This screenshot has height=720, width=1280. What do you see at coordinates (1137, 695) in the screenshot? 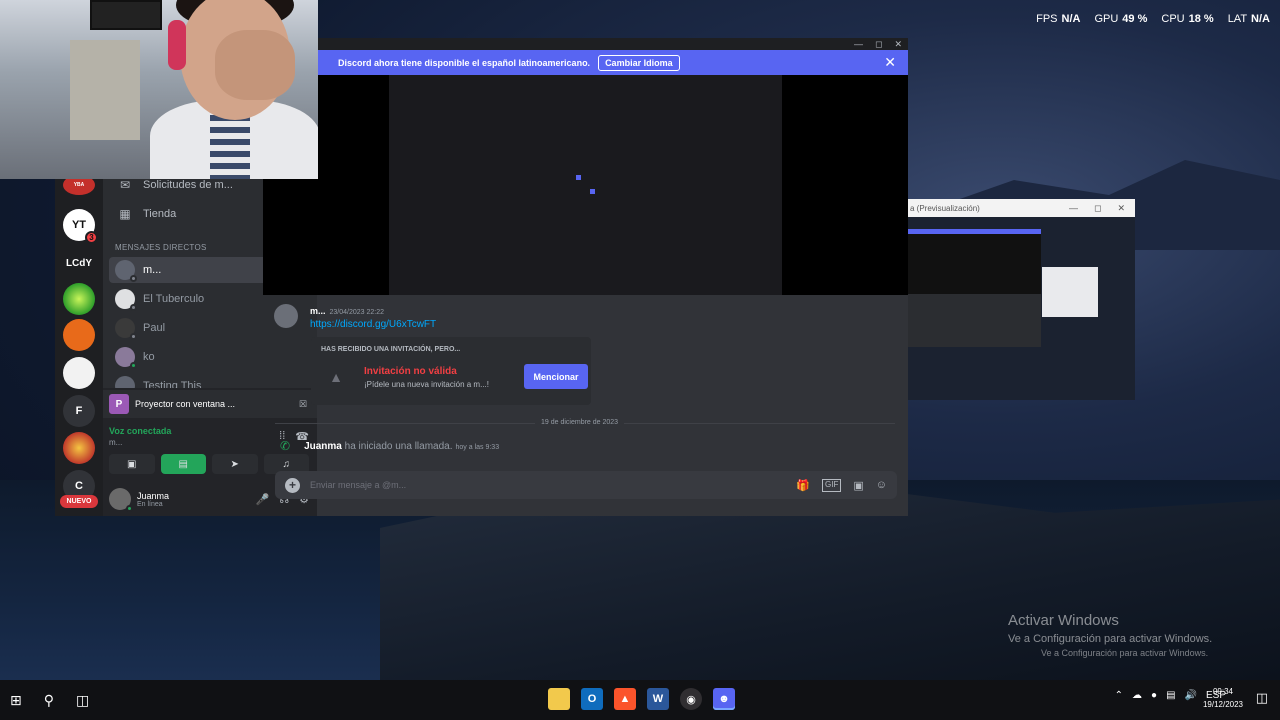
I see `cloud-icon: ☁` at bounding box center [1137, 695].